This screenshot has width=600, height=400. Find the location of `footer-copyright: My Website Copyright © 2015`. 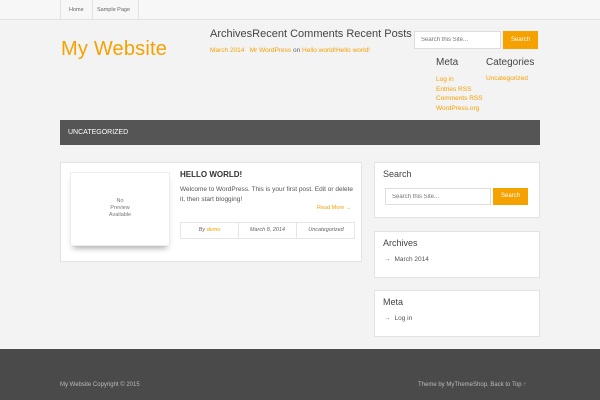

footer-copyright: My Website Copyright © 2015 is located at coordinates (100, 385).